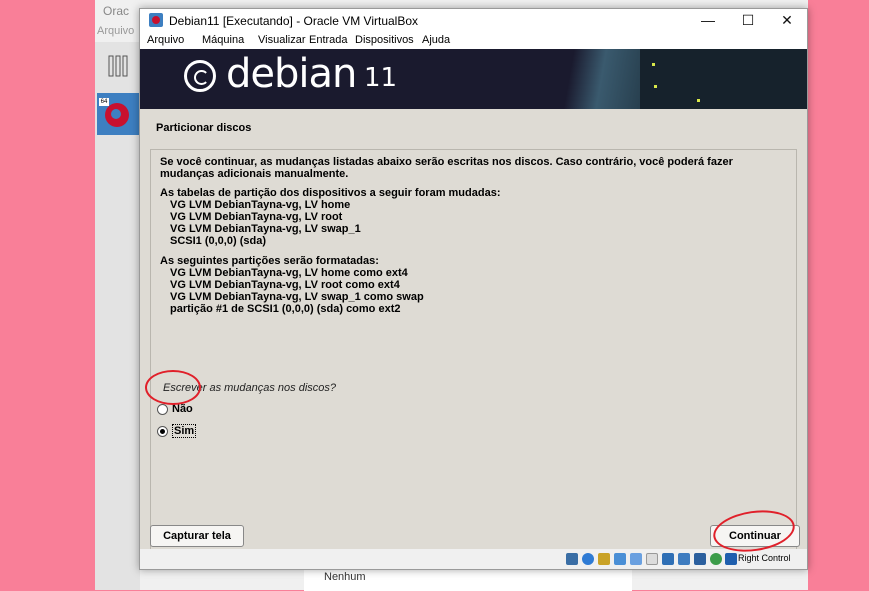 The height and width of the screenshot is (591, 869). What do you see at coordinates (162, 431) in the screenshot?
I see `radio-button-selected` at bounding box center [162, 431].